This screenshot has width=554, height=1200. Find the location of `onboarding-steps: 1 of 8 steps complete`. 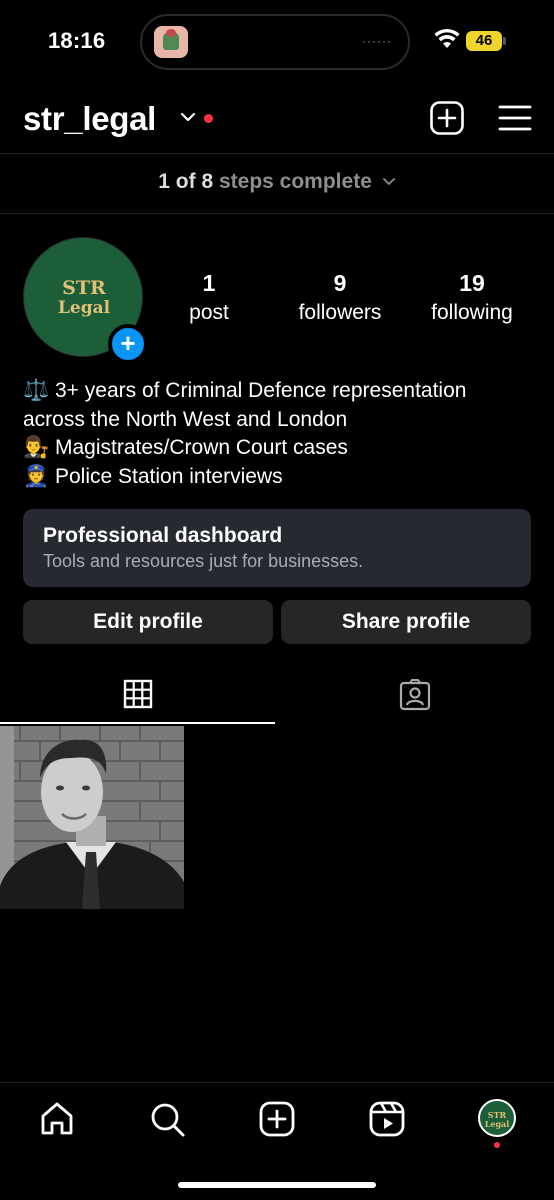

onboarding-steps: 1 of 8 steps complete is located at coordinates (277, 184).